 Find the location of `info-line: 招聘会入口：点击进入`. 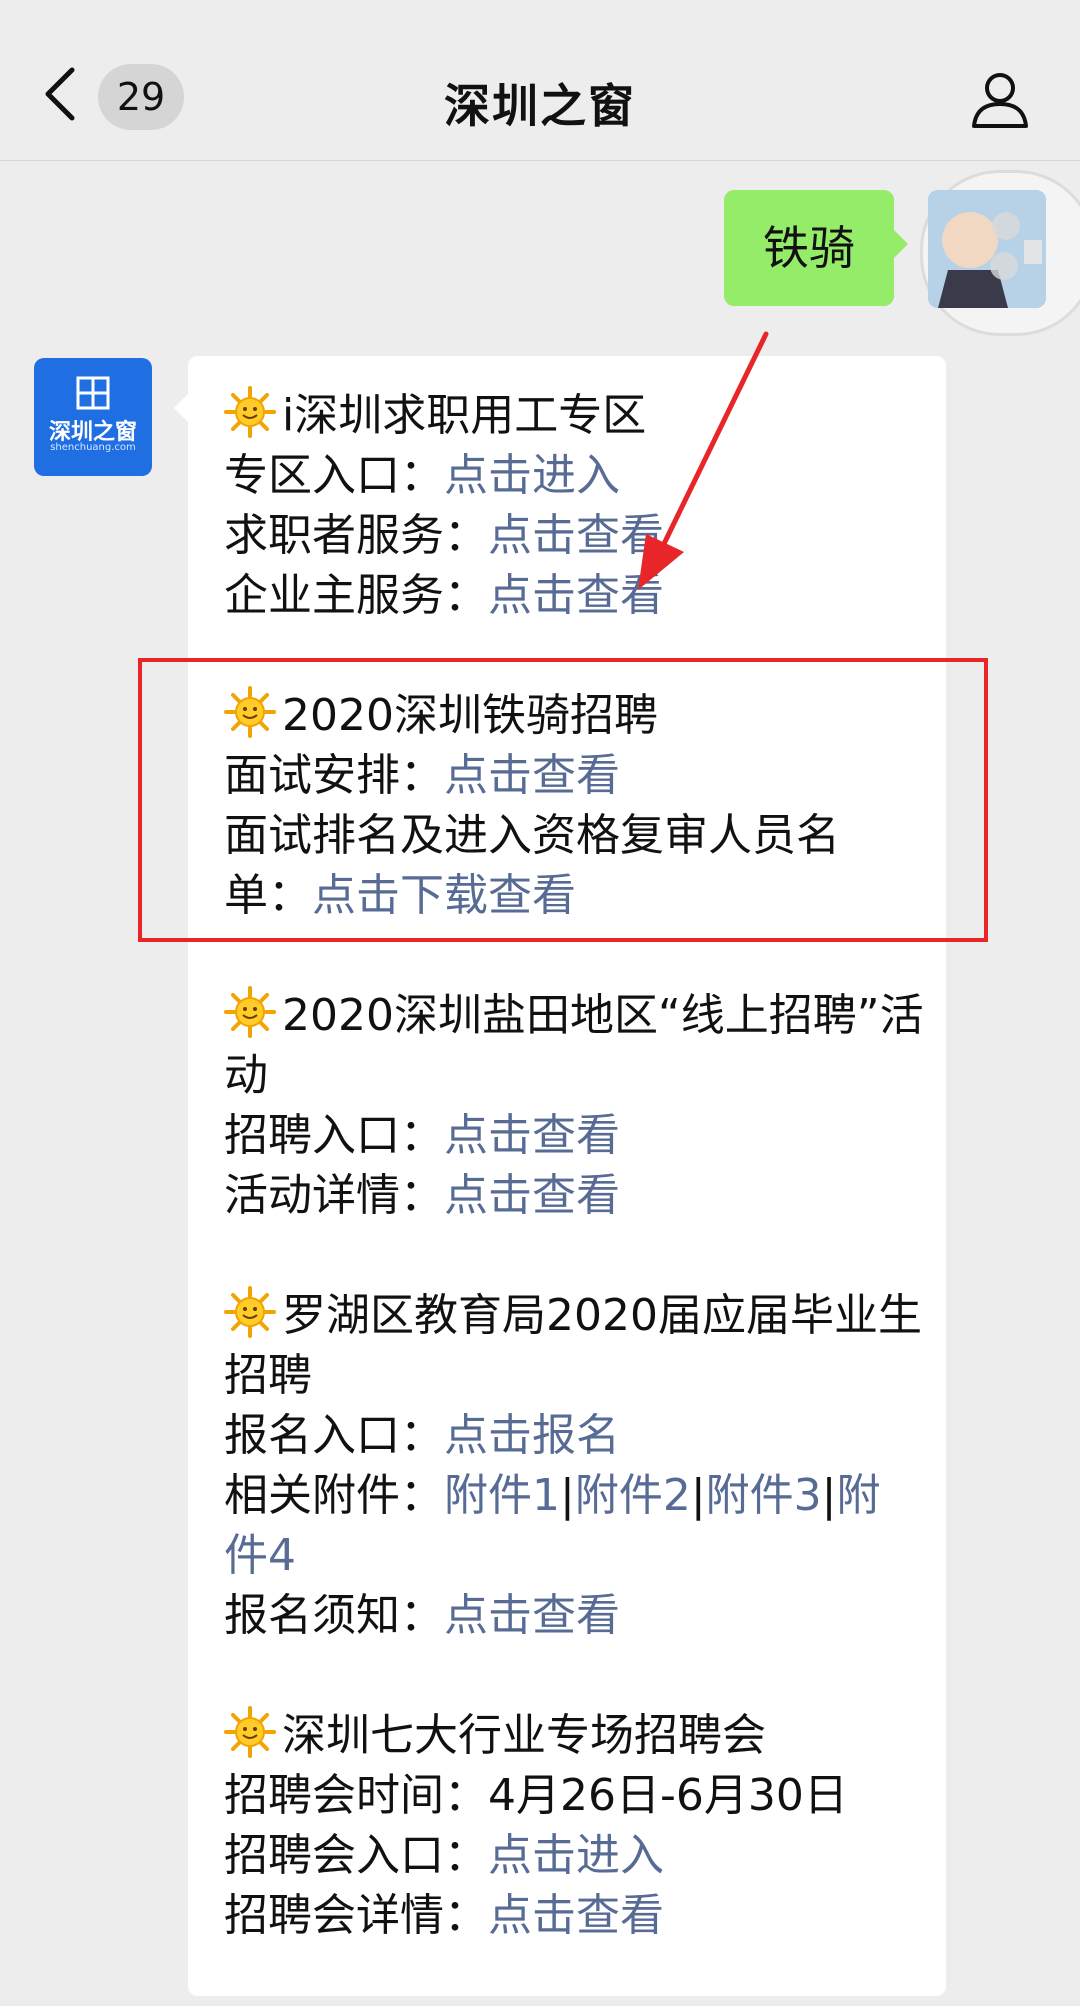

info-line: 招聘会入口：点击进入 is located at coordinates (574, 1856).